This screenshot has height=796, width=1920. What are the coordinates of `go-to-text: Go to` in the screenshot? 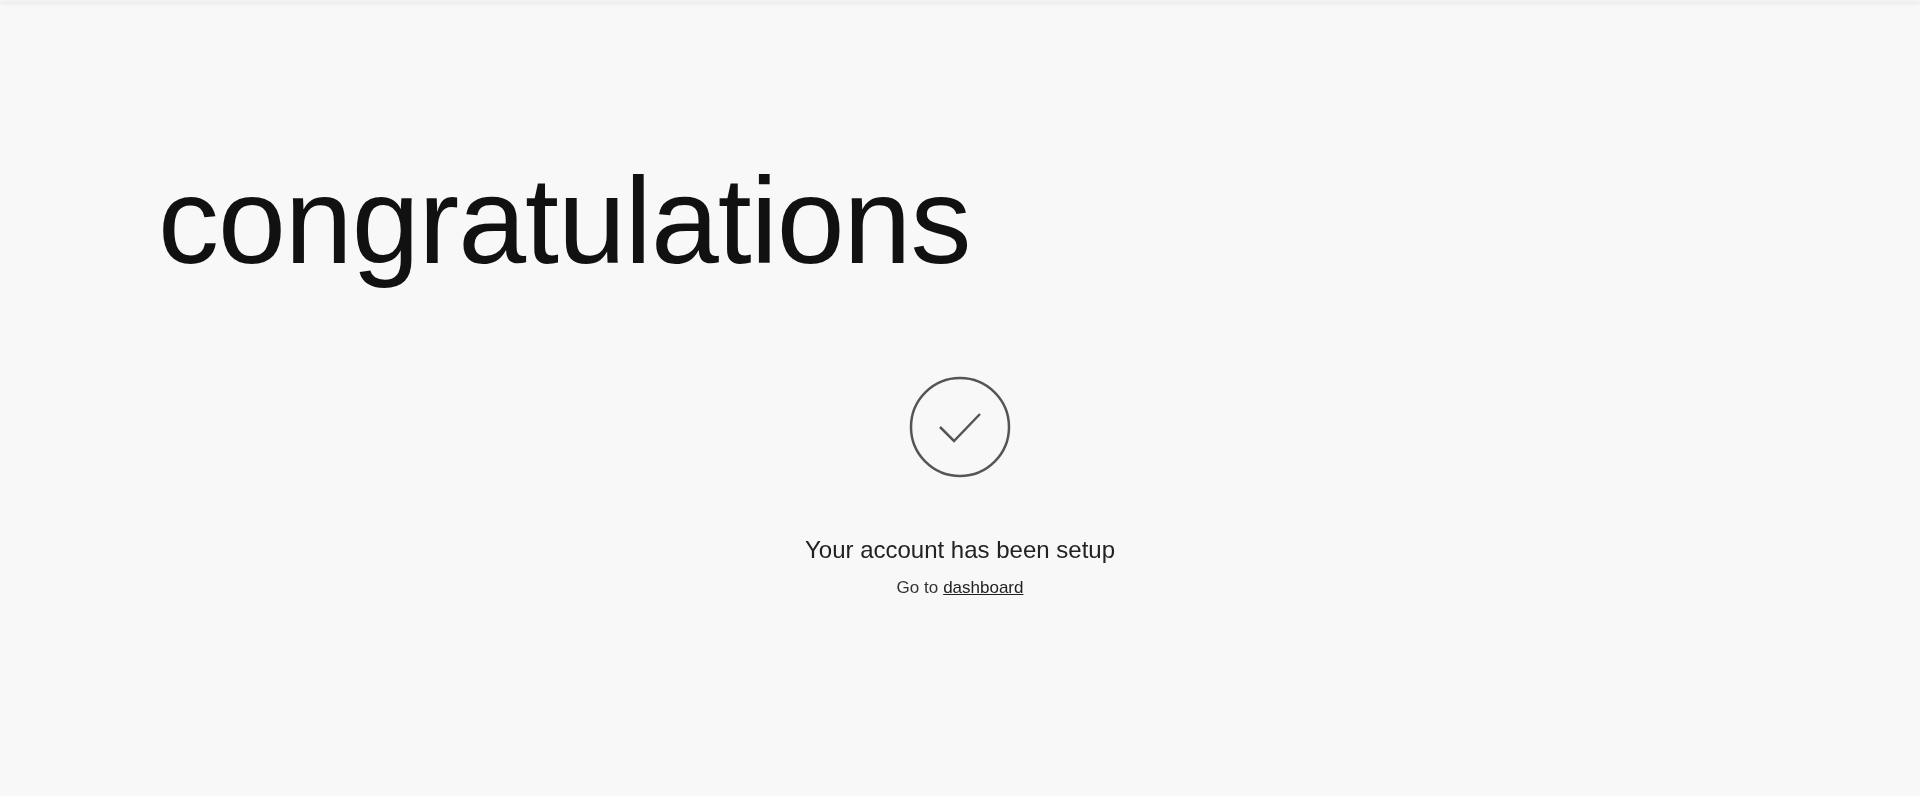 It's located at (917, 588).